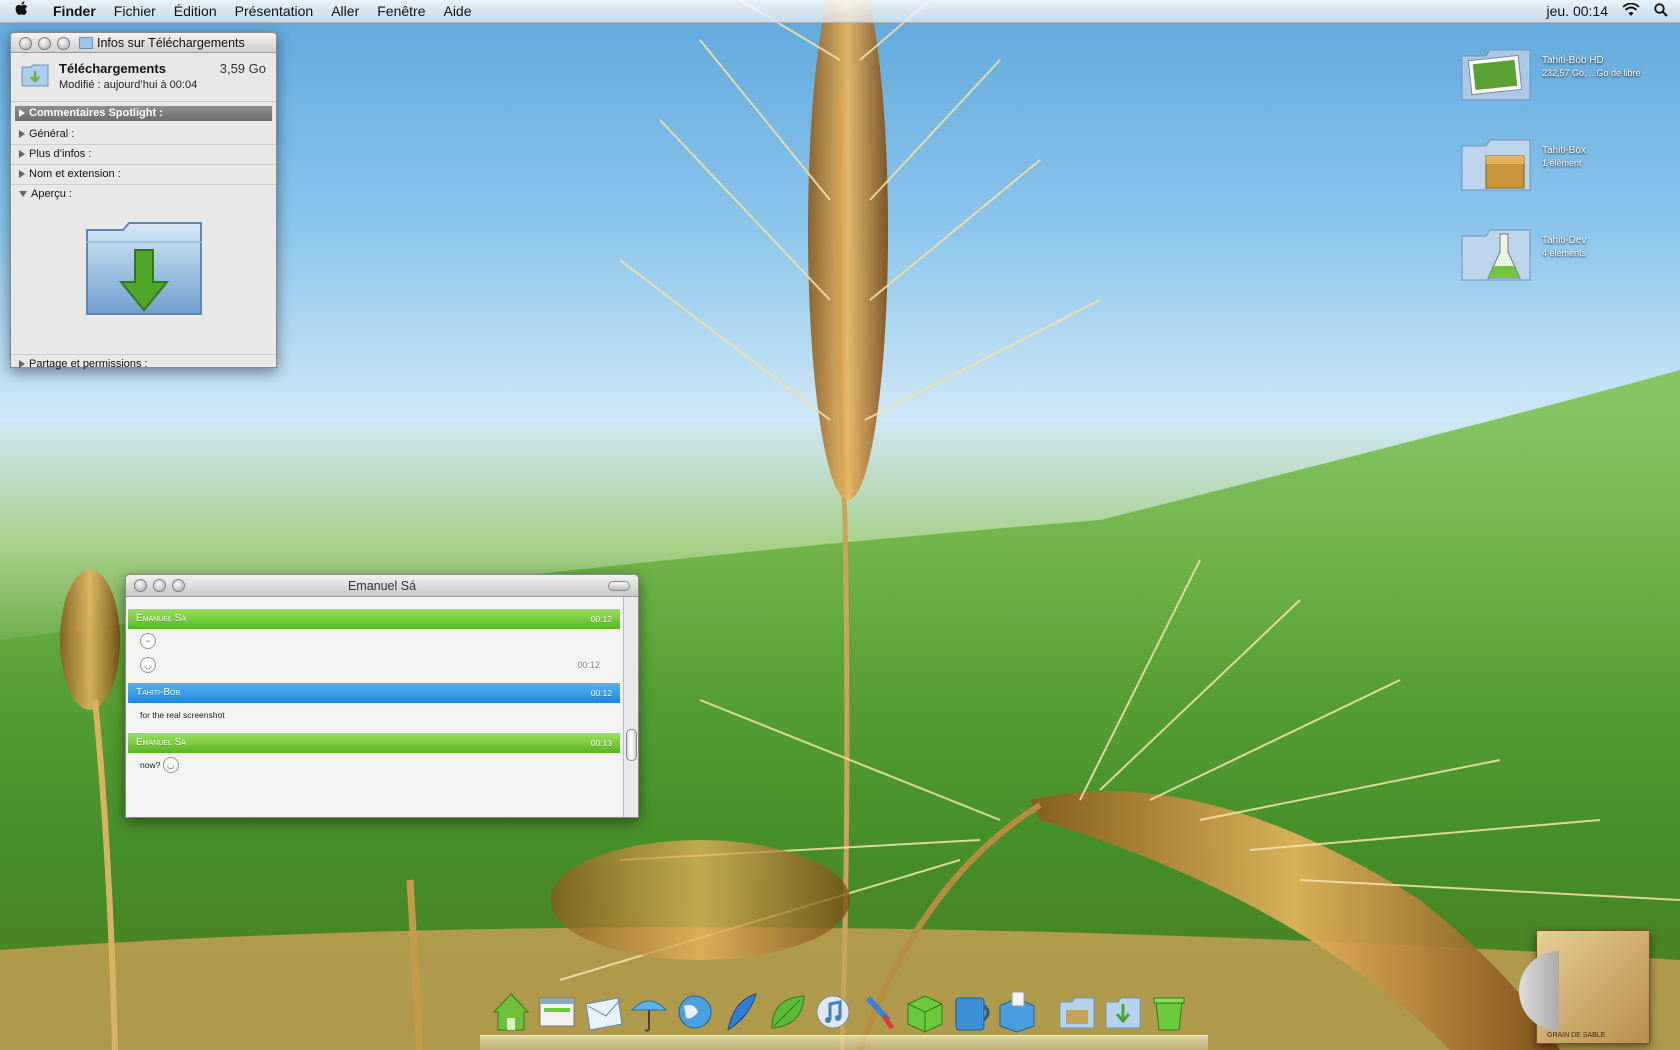  I want to click on section-label: Partage et permissions :, so click(88, 364).